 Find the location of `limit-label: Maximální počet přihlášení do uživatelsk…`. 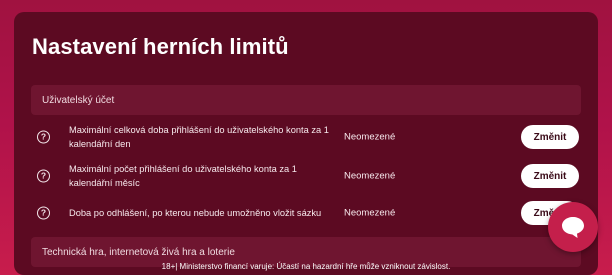

limit-label: Maximální počet přihlášení do uživatelsk… is located at coordinates (183, 176).